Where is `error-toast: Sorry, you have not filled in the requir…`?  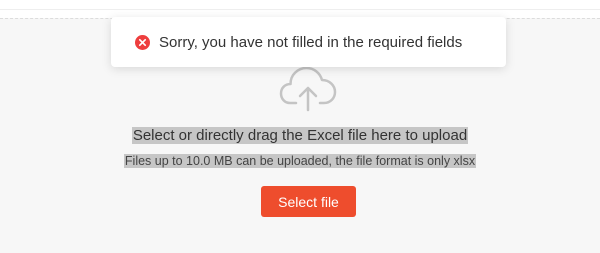 error-toast: Sorry, you have not filled in the requir… is located at coordinates (308, 42).